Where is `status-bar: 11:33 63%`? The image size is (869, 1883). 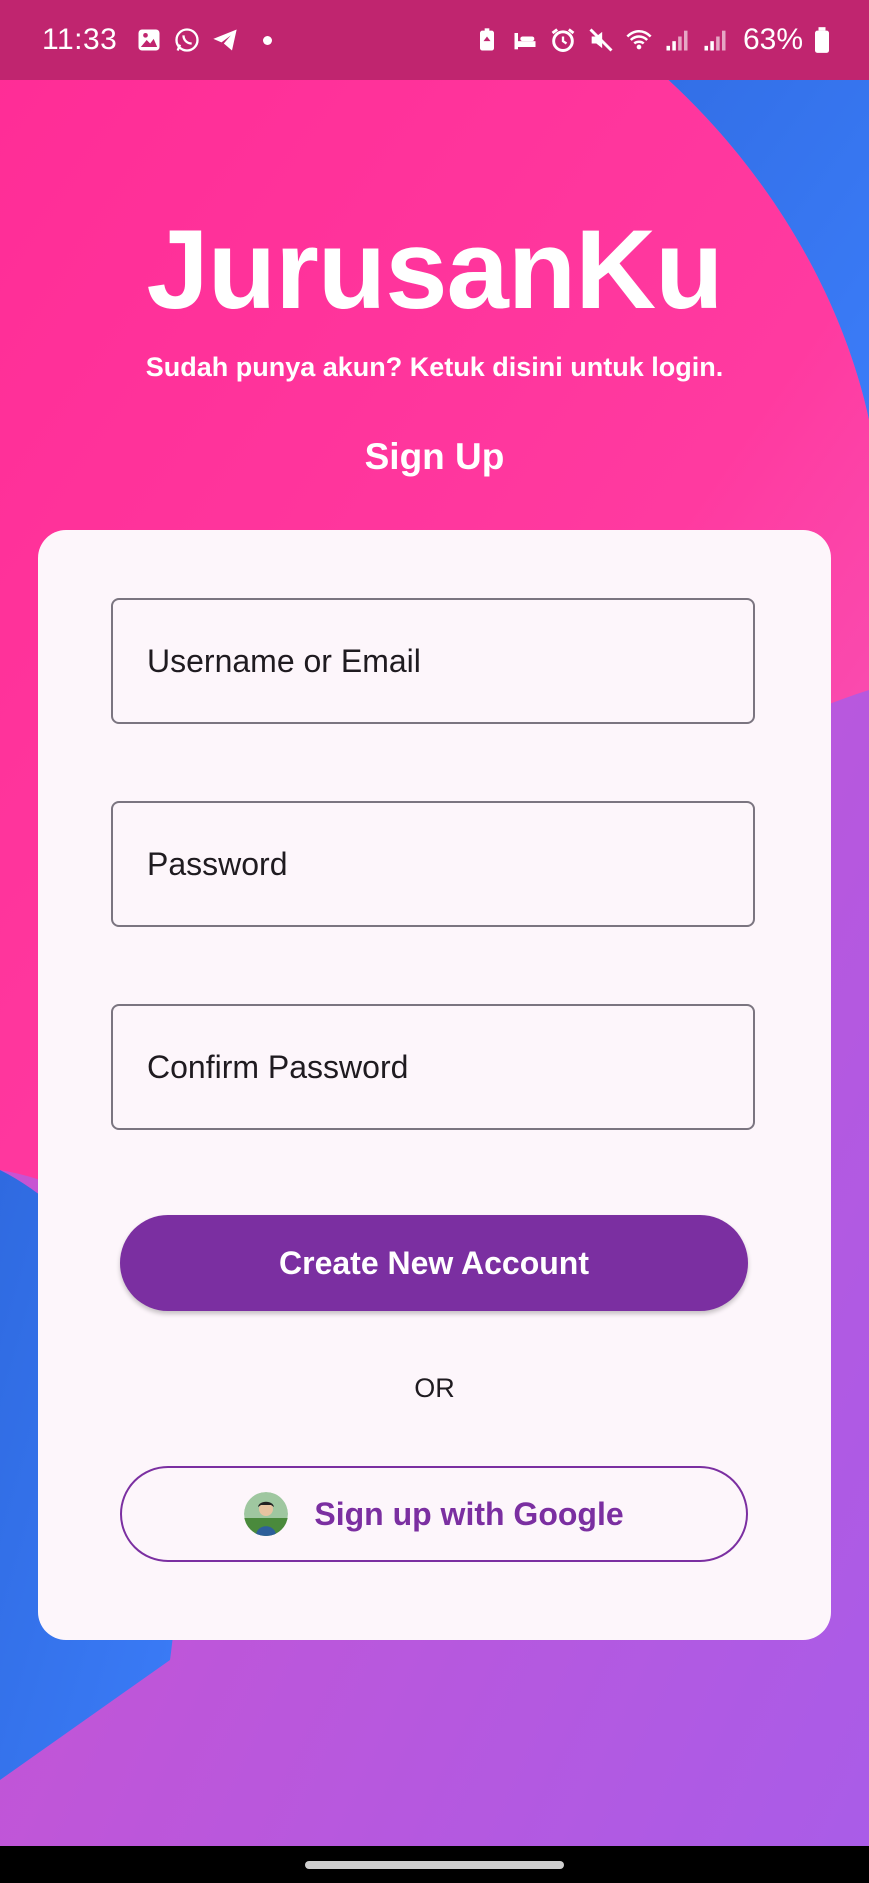 status-bar: 11:33 63% is located at coordinates (434, 40).